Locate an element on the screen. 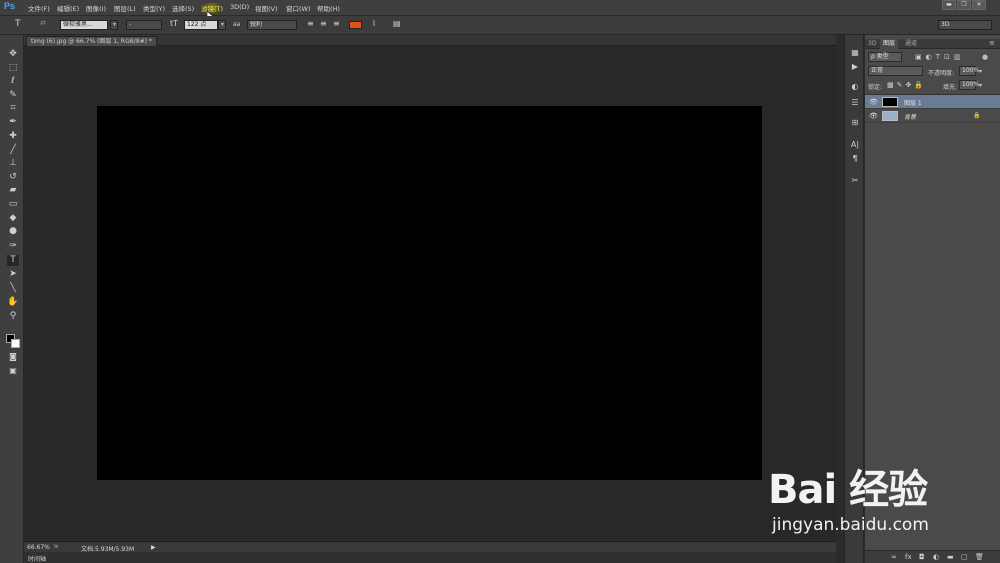 This screenshot has width=1000, height=563. background-color-swatch is located at coordinates (15, 343).